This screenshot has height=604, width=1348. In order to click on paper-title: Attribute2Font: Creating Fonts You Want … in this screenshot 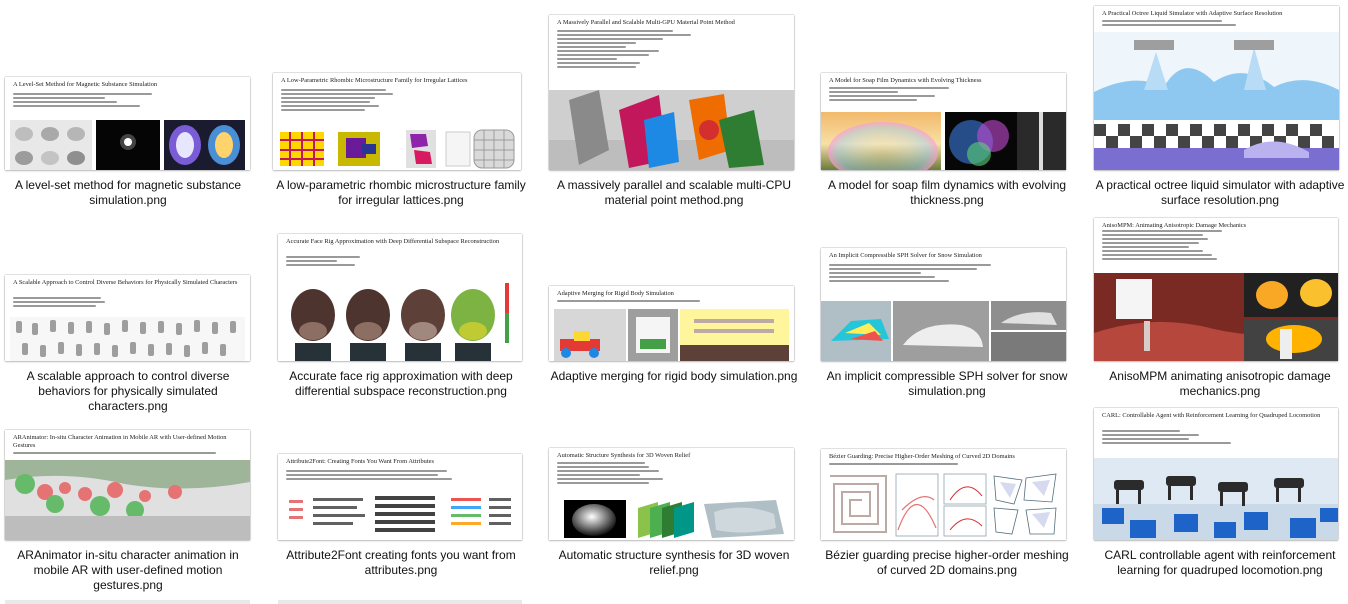, I will do `click(360, 461)`.